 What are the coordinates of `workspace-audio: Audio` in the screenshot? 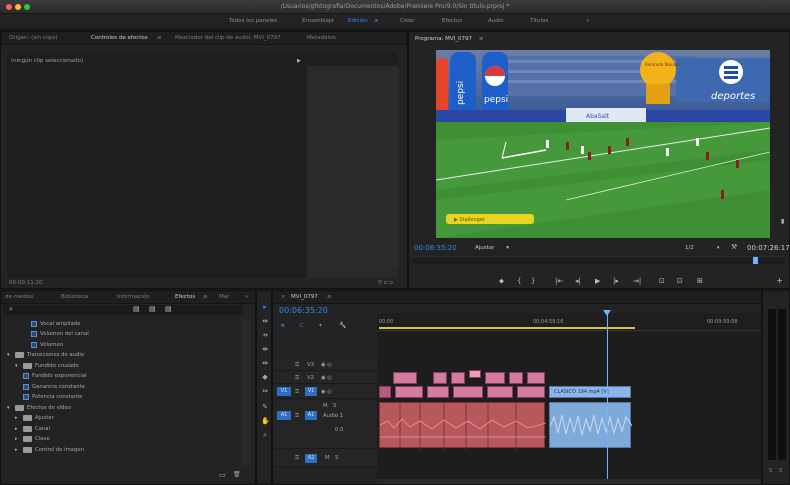 It's located at (496, 21).